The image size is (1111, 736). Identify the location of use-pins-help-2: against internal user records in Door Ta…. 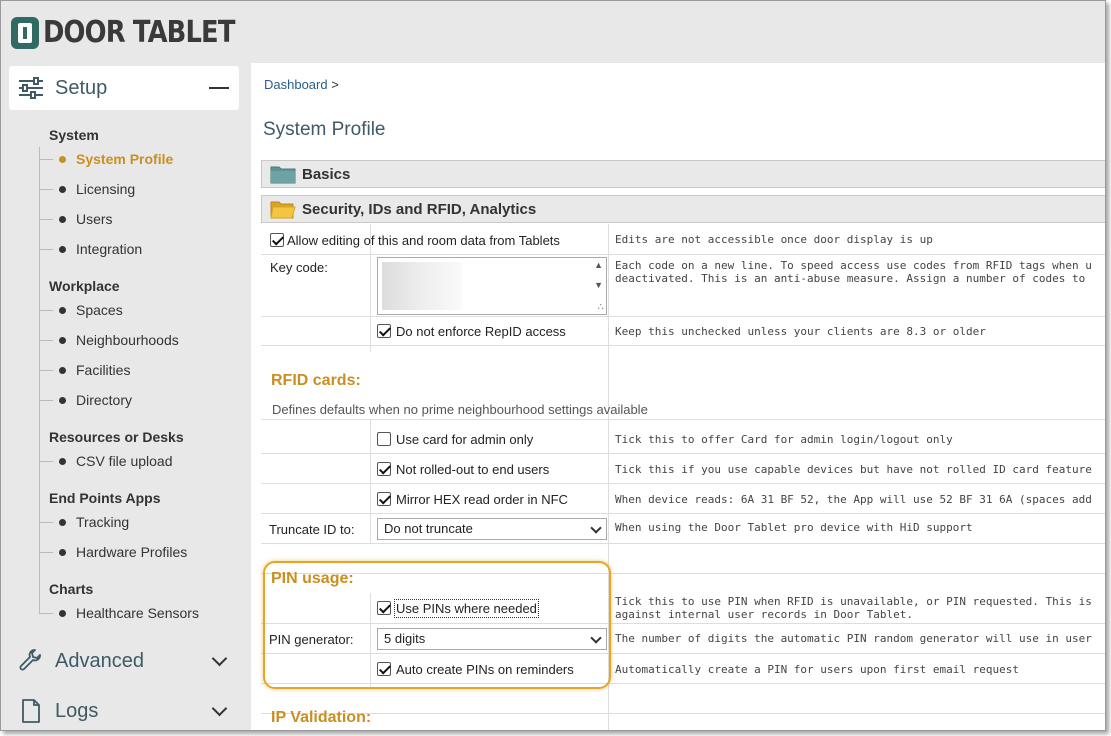
(764, 614).